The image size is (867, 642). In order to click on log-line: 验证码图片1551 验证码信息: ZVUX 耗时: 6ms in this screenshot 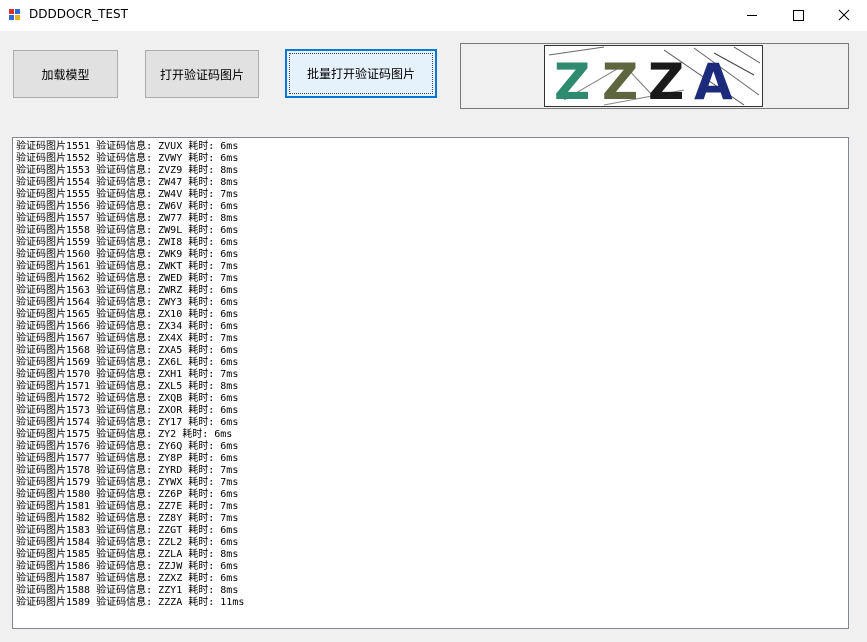, I will do `click(127, 146)`.